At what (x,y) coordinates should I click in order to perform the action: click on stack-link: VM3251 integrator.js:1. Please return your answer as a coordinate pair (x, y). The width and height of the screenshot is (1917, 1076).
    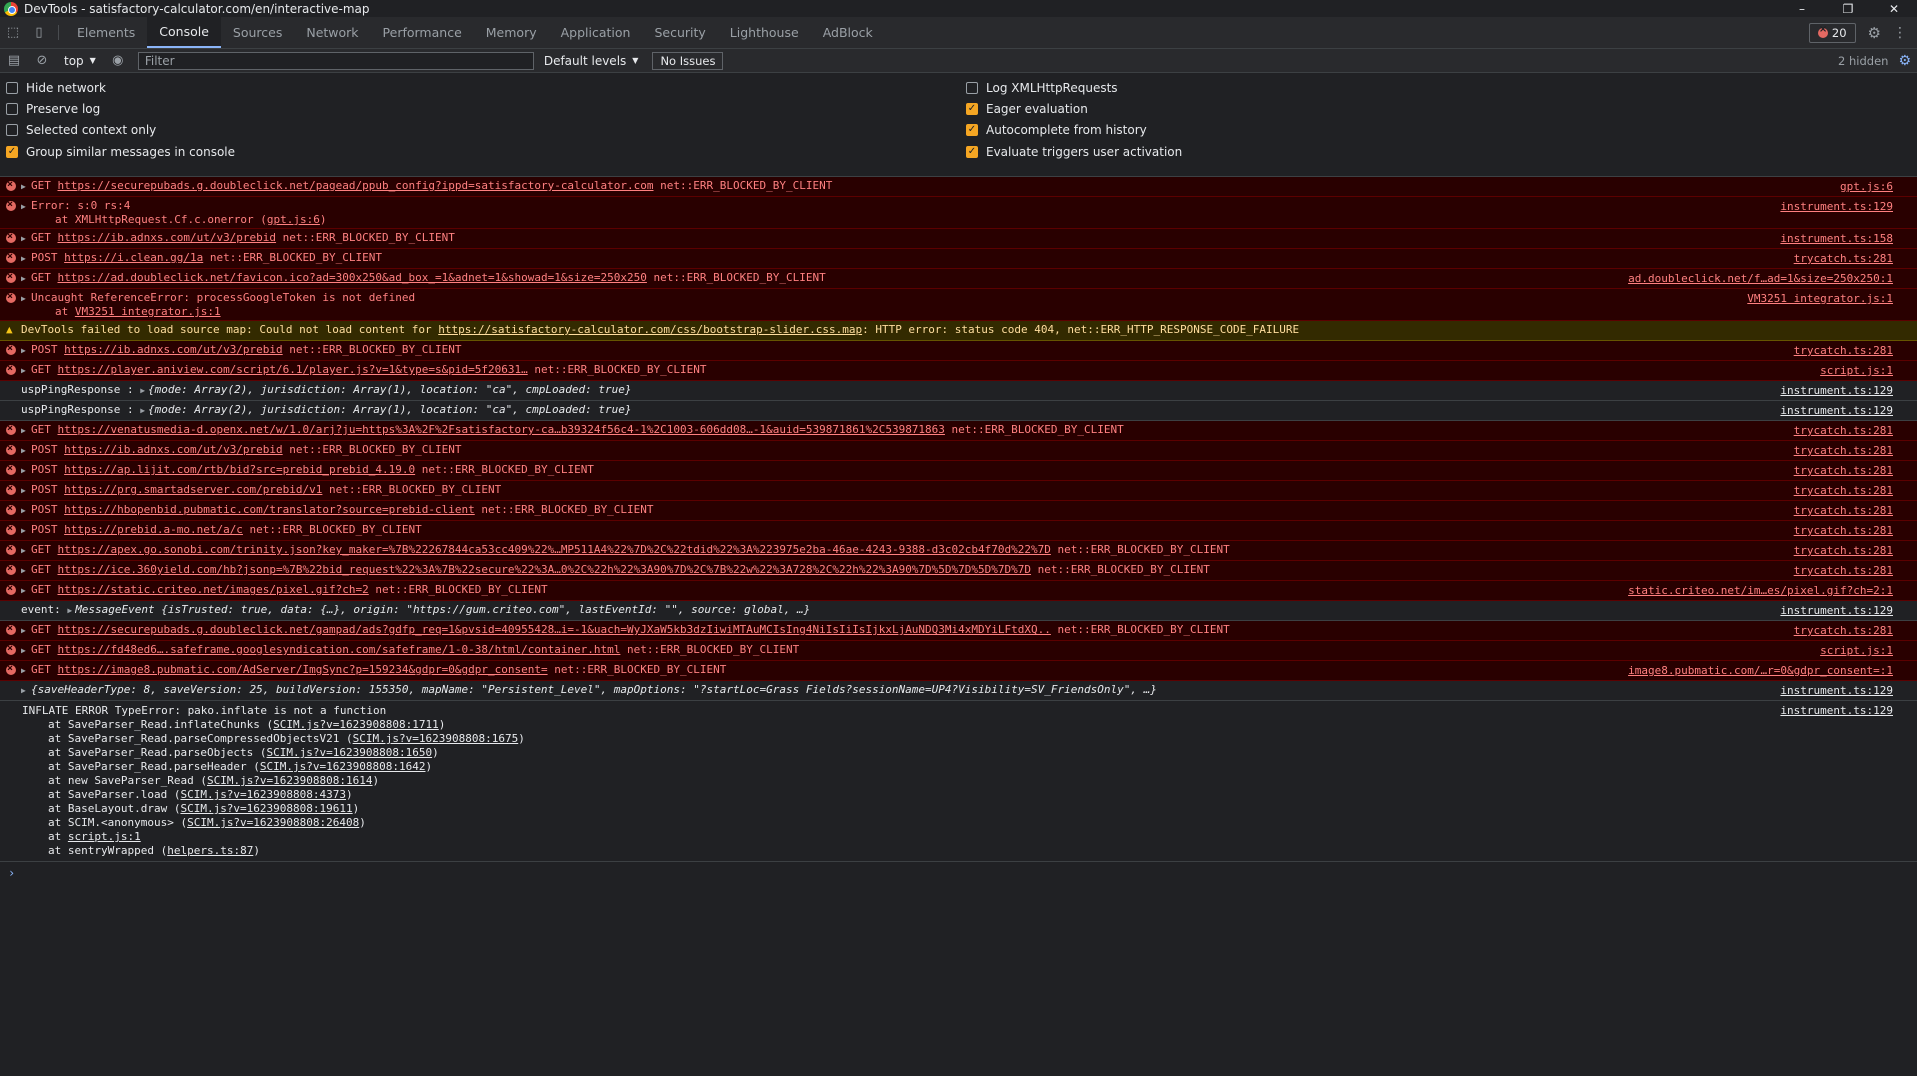
    Looking at the image, I should click on (148, 311).